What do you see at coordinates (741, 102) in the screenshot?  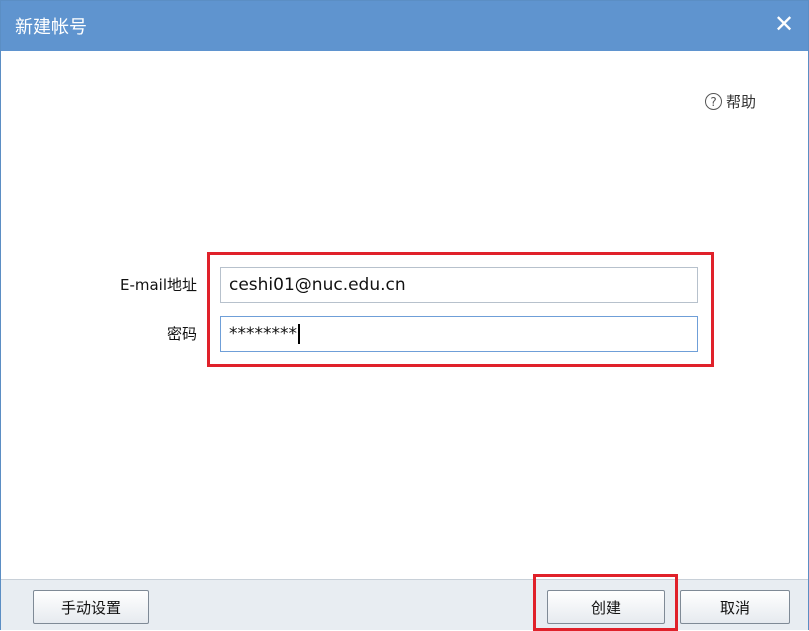 I see `help-label: 帮助` at bounding box center [741, 102].